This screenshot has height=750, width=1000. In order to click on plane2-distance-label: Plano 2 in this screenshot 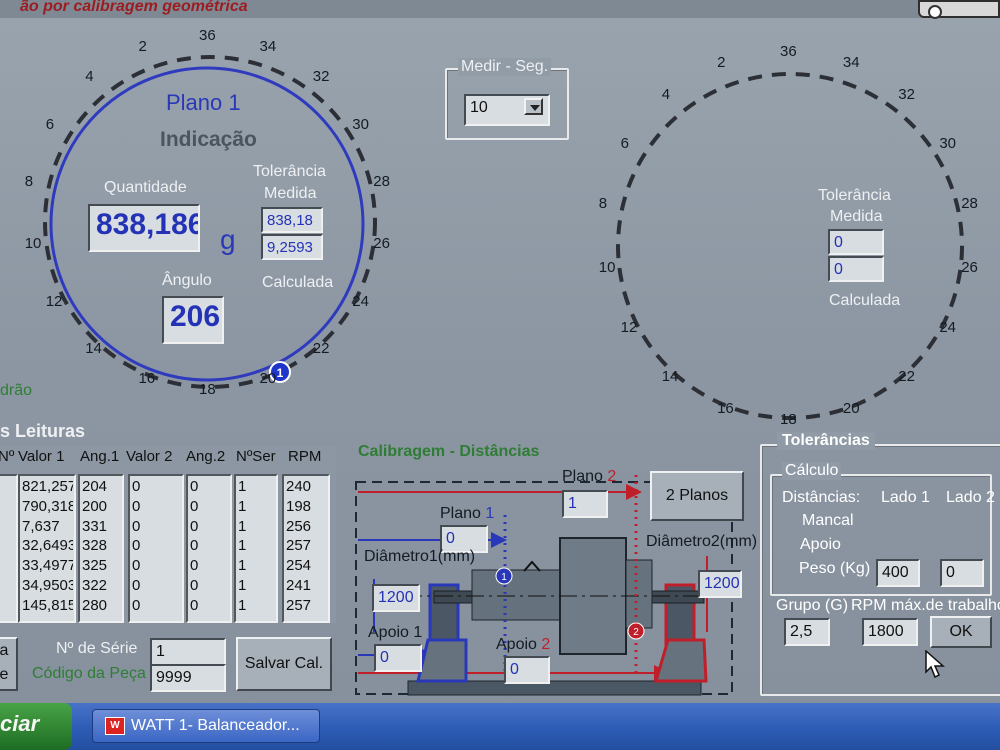, I will do `click(589, 477)`.